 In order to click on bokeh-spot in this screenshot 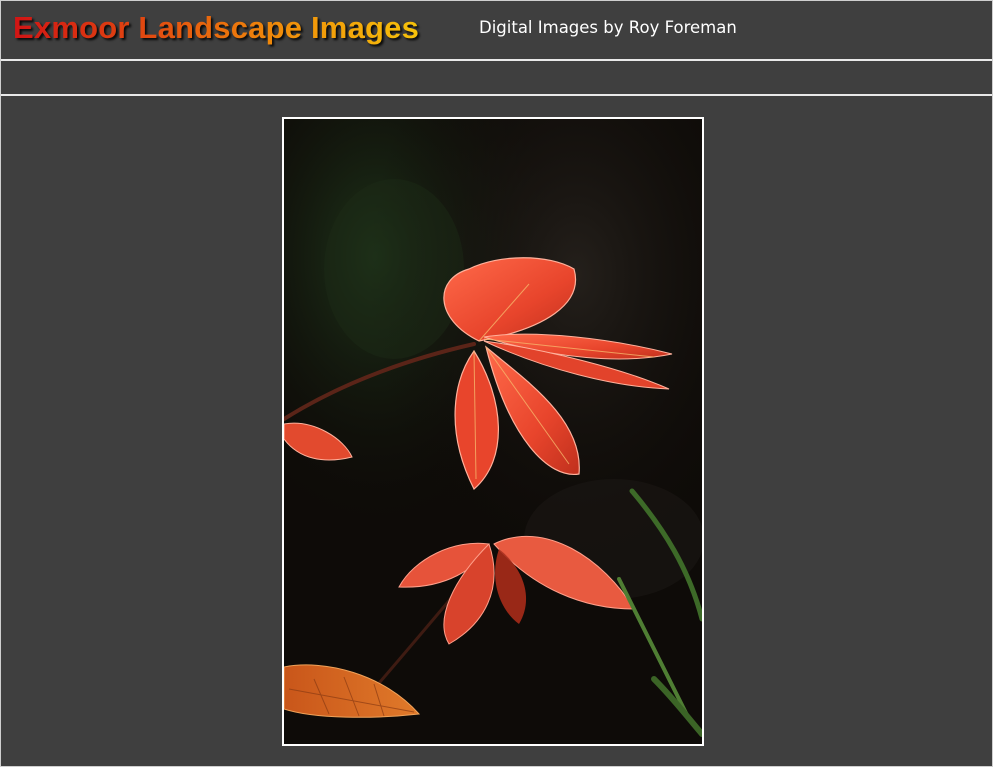, I will do `click(394, 269)`.